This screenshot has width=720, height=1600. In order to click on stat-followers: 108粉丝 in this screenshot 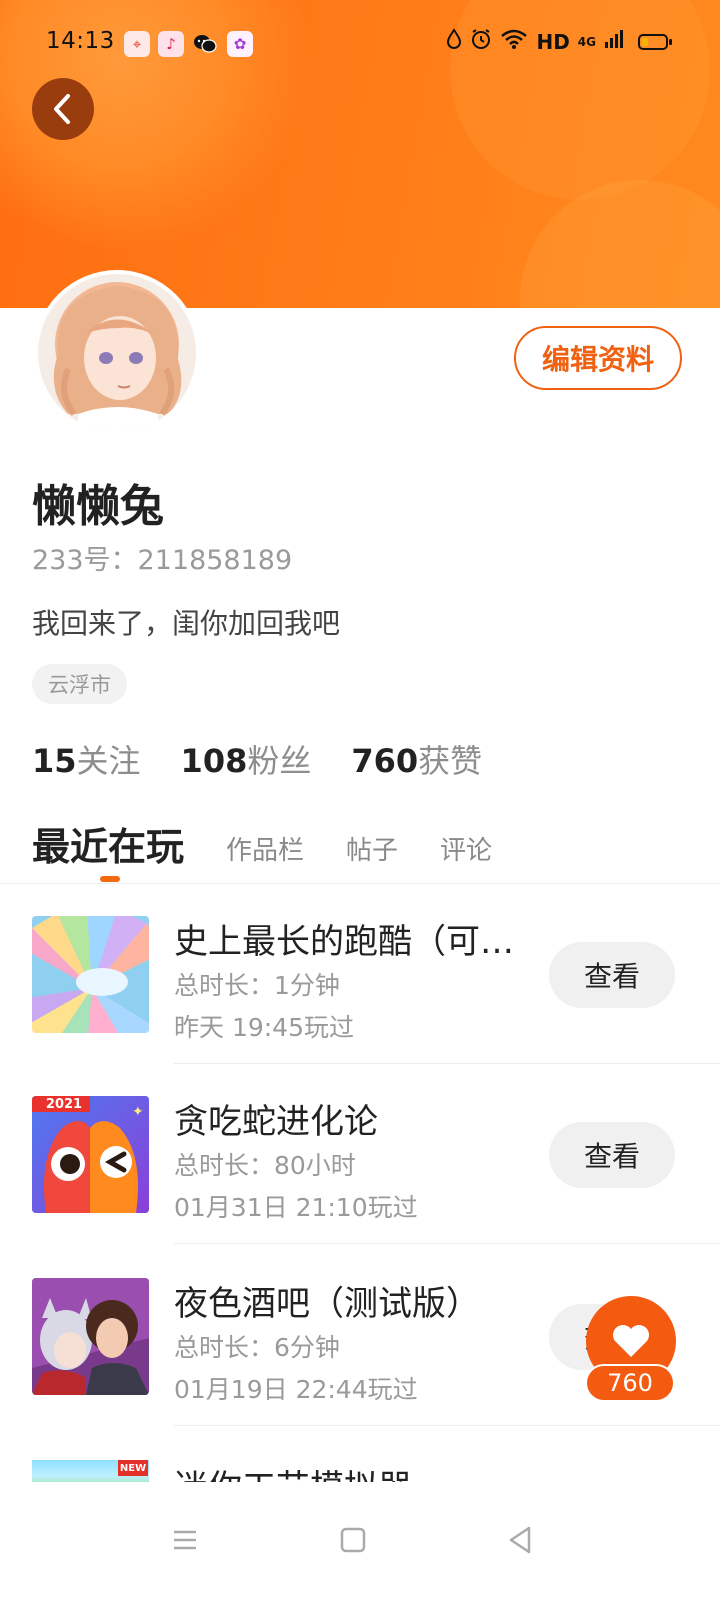, I will do `click(246, 759)`.